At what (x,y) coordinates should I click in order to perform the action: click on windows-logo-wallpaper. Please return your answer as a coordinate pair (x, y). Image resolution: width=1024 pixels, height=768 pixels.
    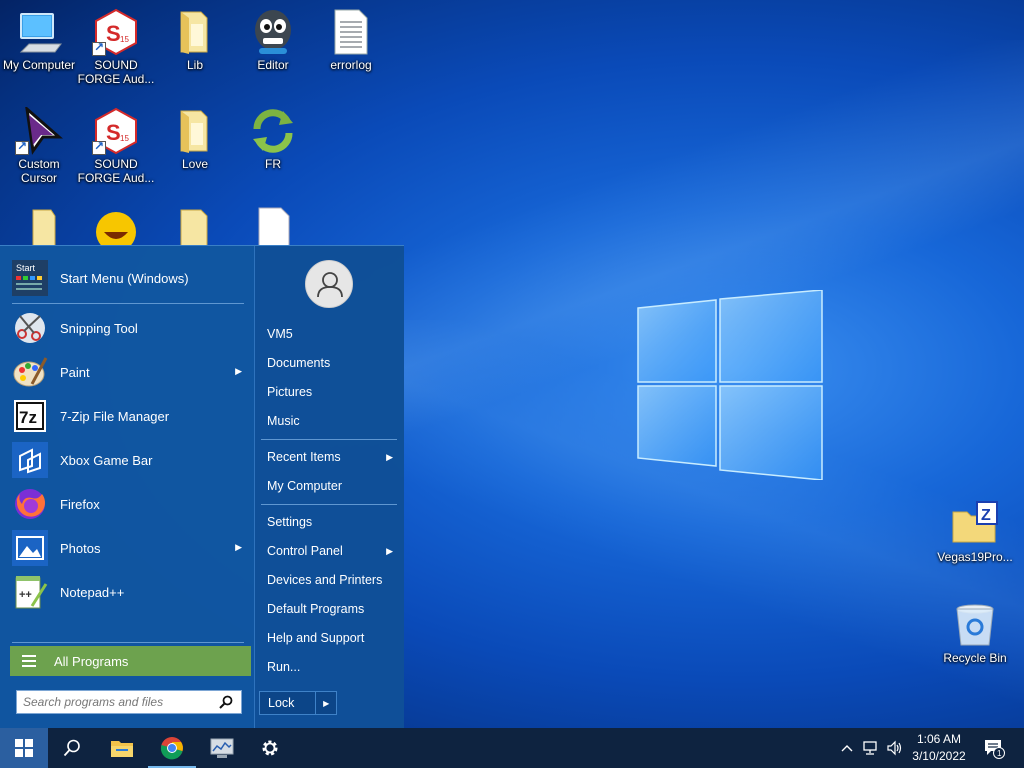
    Looking at the image, I should click on (730, 385).